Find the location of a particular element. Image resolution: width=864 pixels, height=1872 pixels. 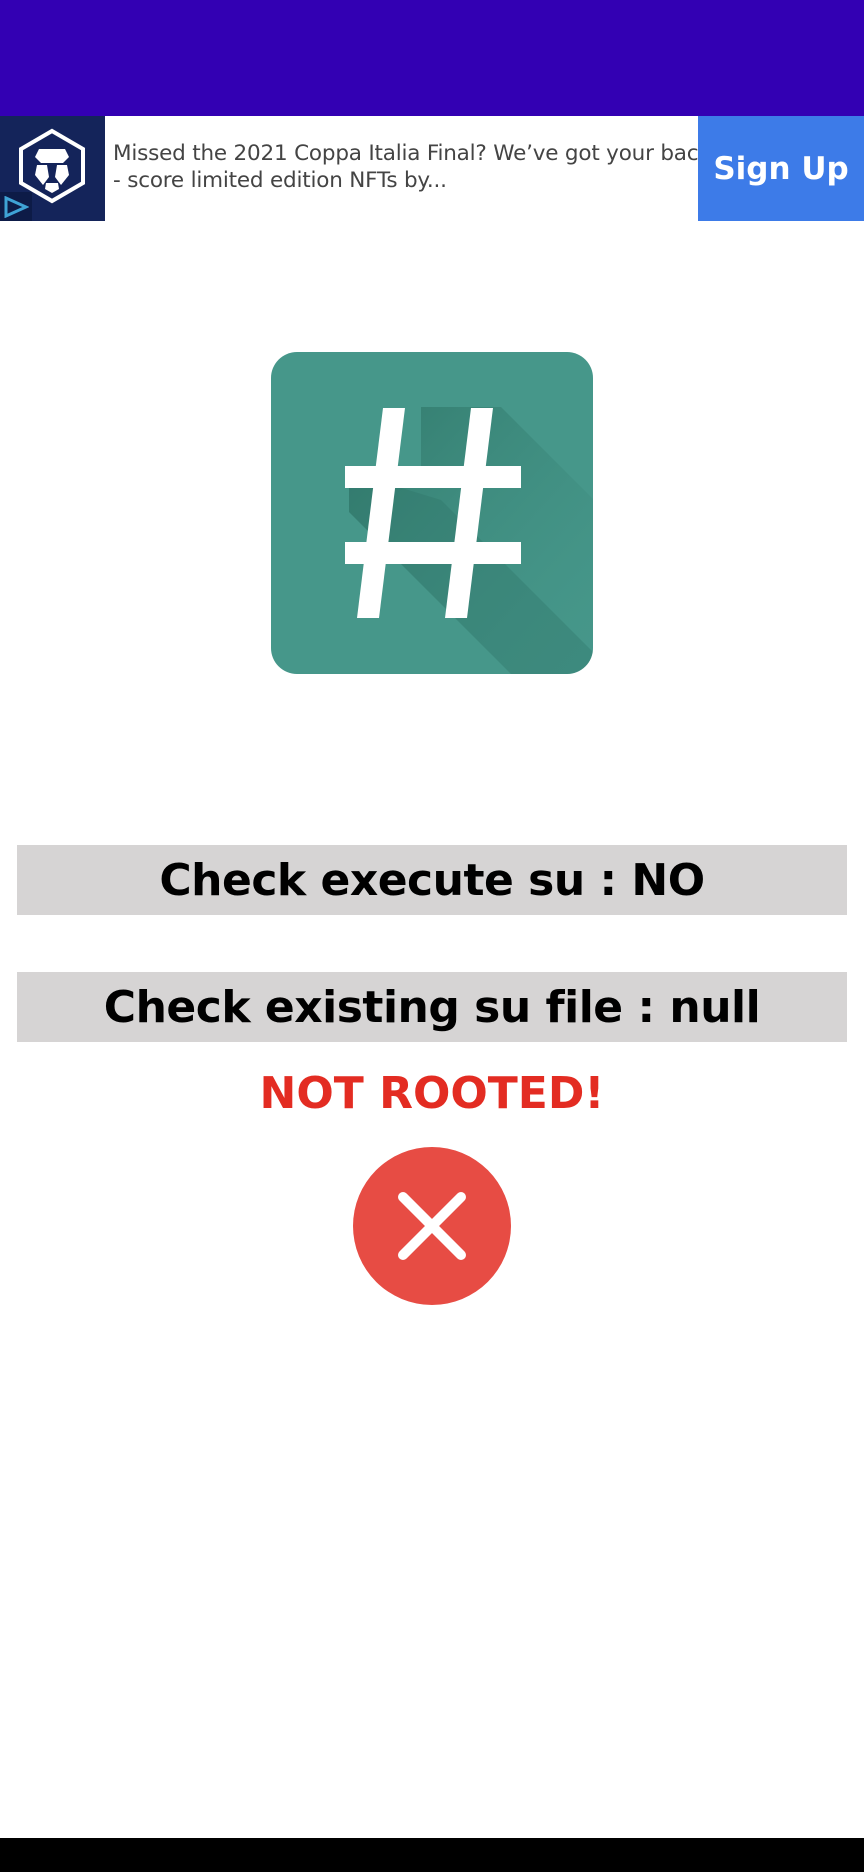

status-bar is located at coordinates (432, 58).